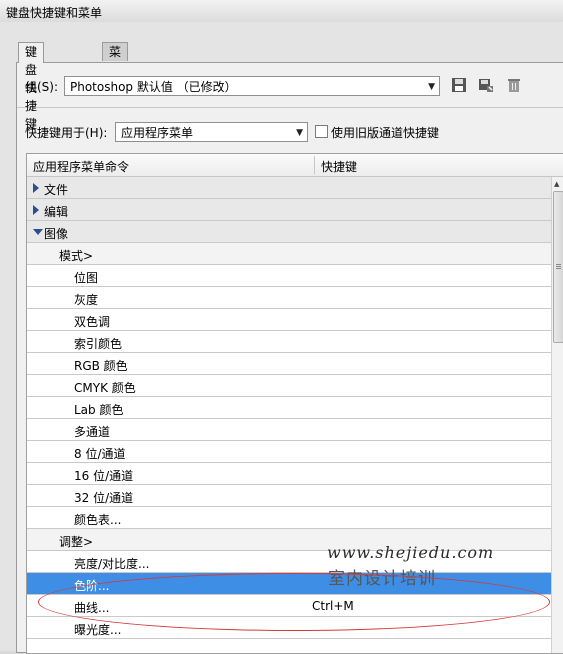 The height and width of the screenshot is (654, 563). Describe the element at coordinates (460, 86) in the screenshot. I see `save-icon` at that location.